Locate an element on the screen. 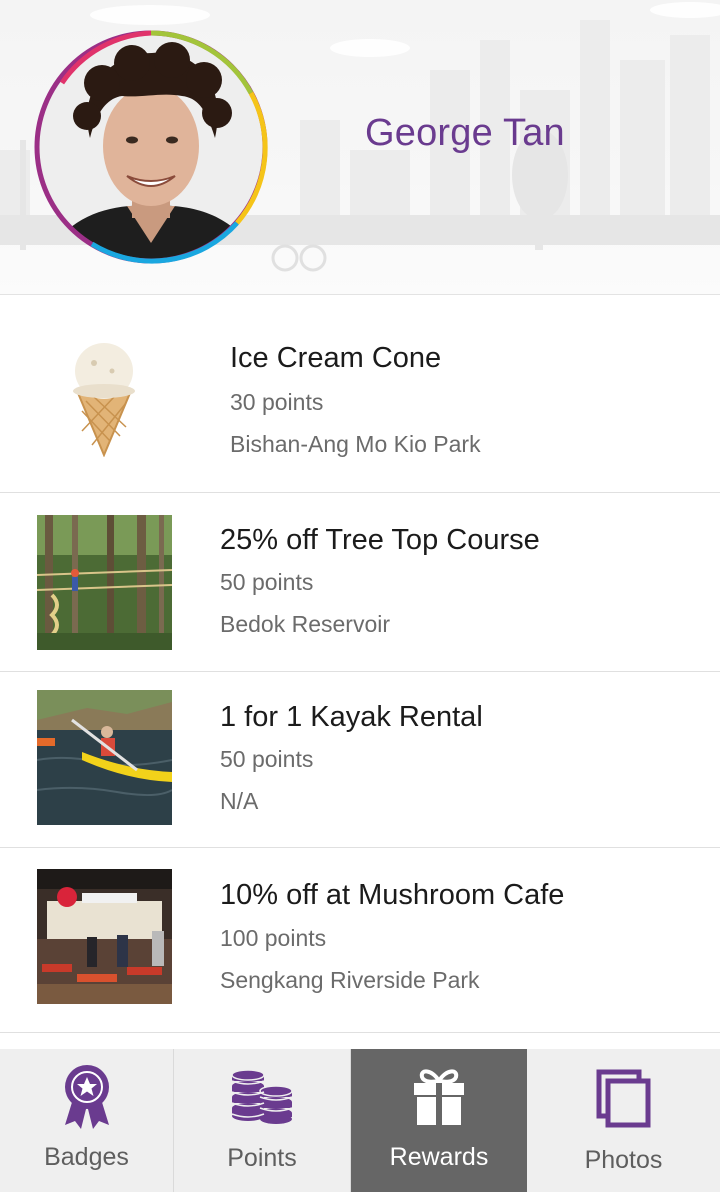 This screenshot has width=720, height=1192. nav-points: Points is located at coordinates (262, 1120).